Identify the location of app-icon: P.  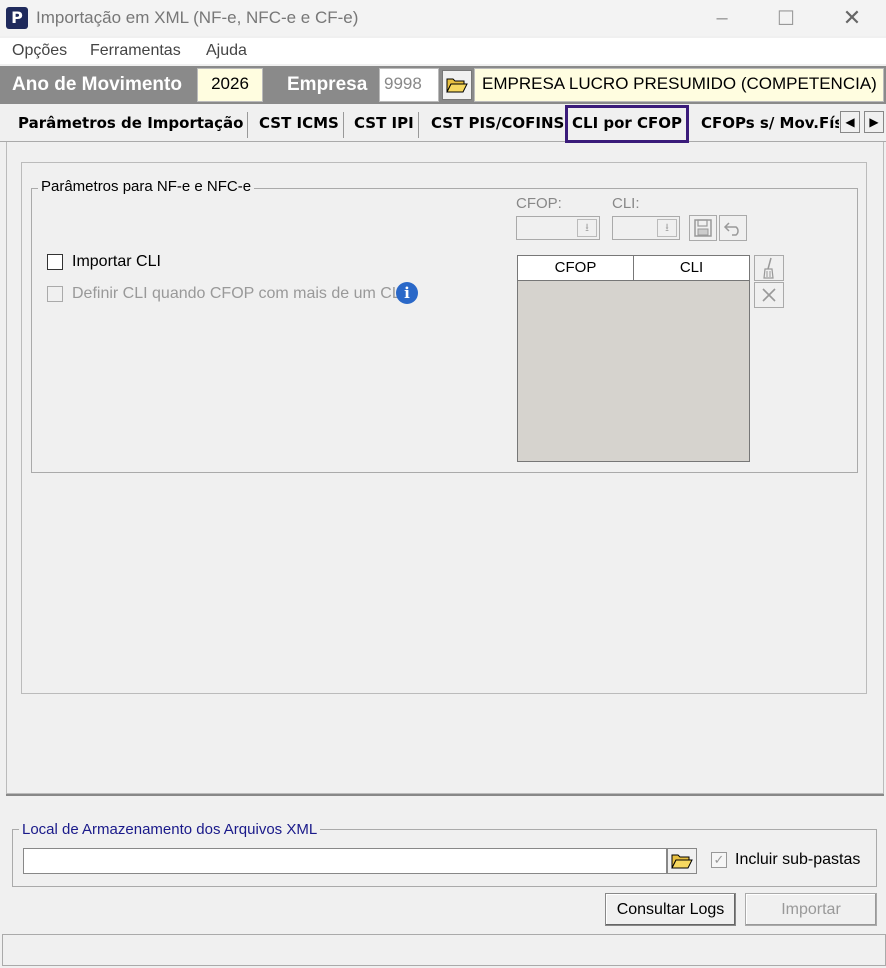
(17, 18).